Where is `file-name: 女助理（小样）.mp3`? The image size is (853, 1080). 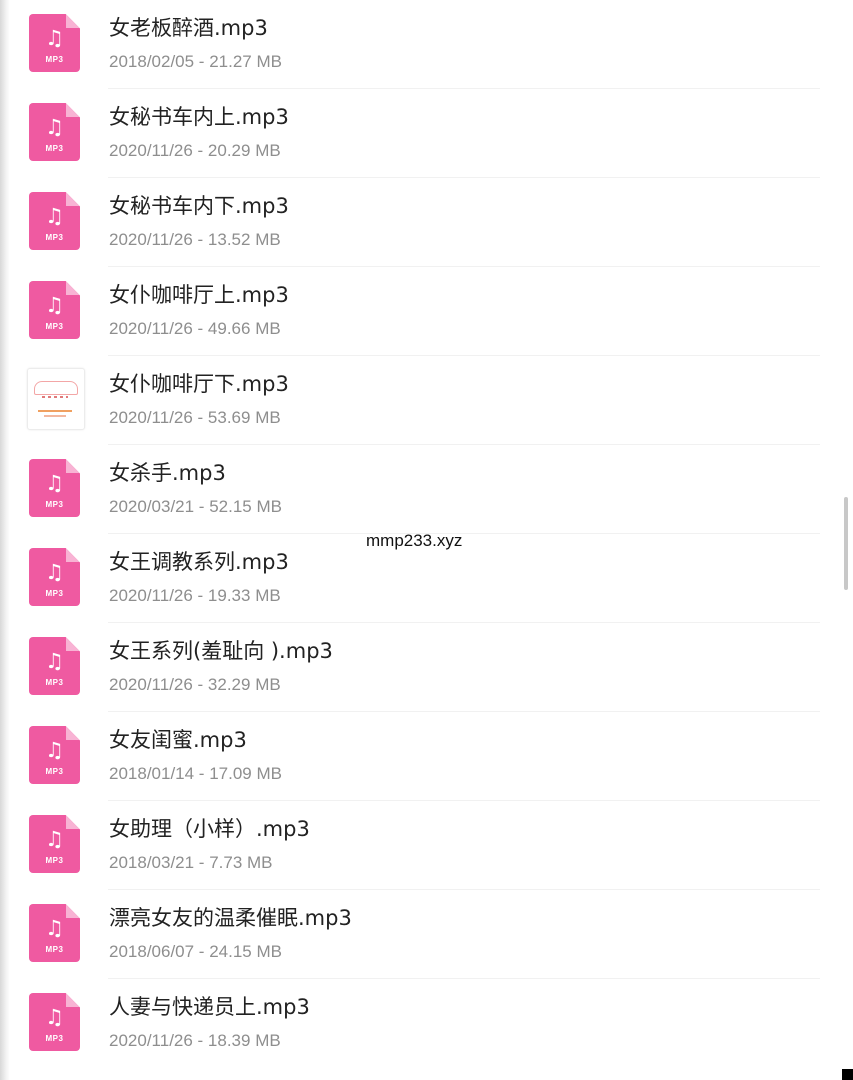 file-name: 女助理（小样）.mp3 is located at coordinates (209, 829).